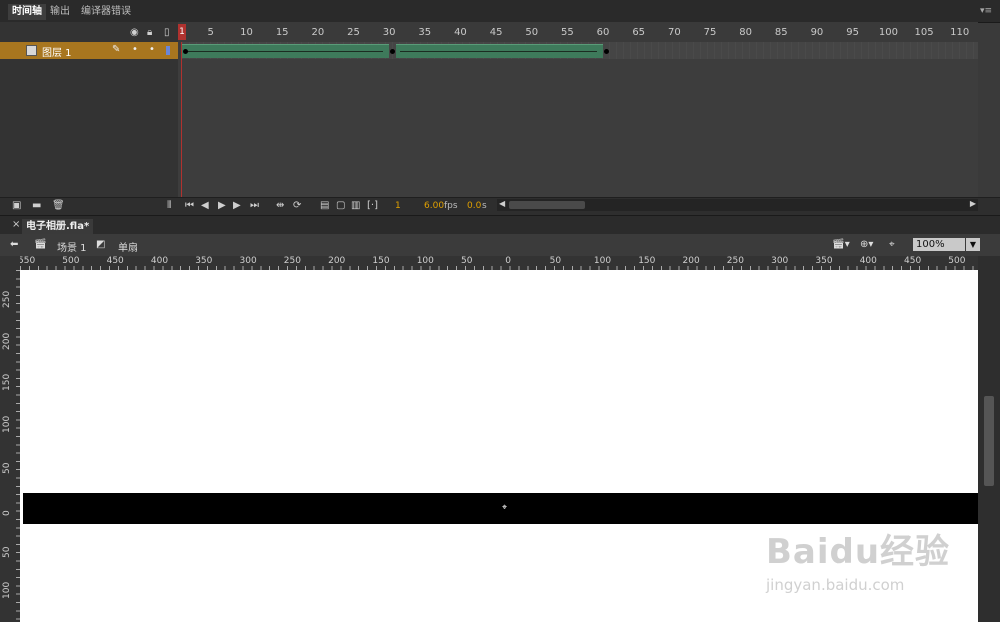 The height and width of the screenshot is (622, 1000). Describe the element at coordinates (28, 261) in the screenshot. I see `ruler-label: 550` at that location.